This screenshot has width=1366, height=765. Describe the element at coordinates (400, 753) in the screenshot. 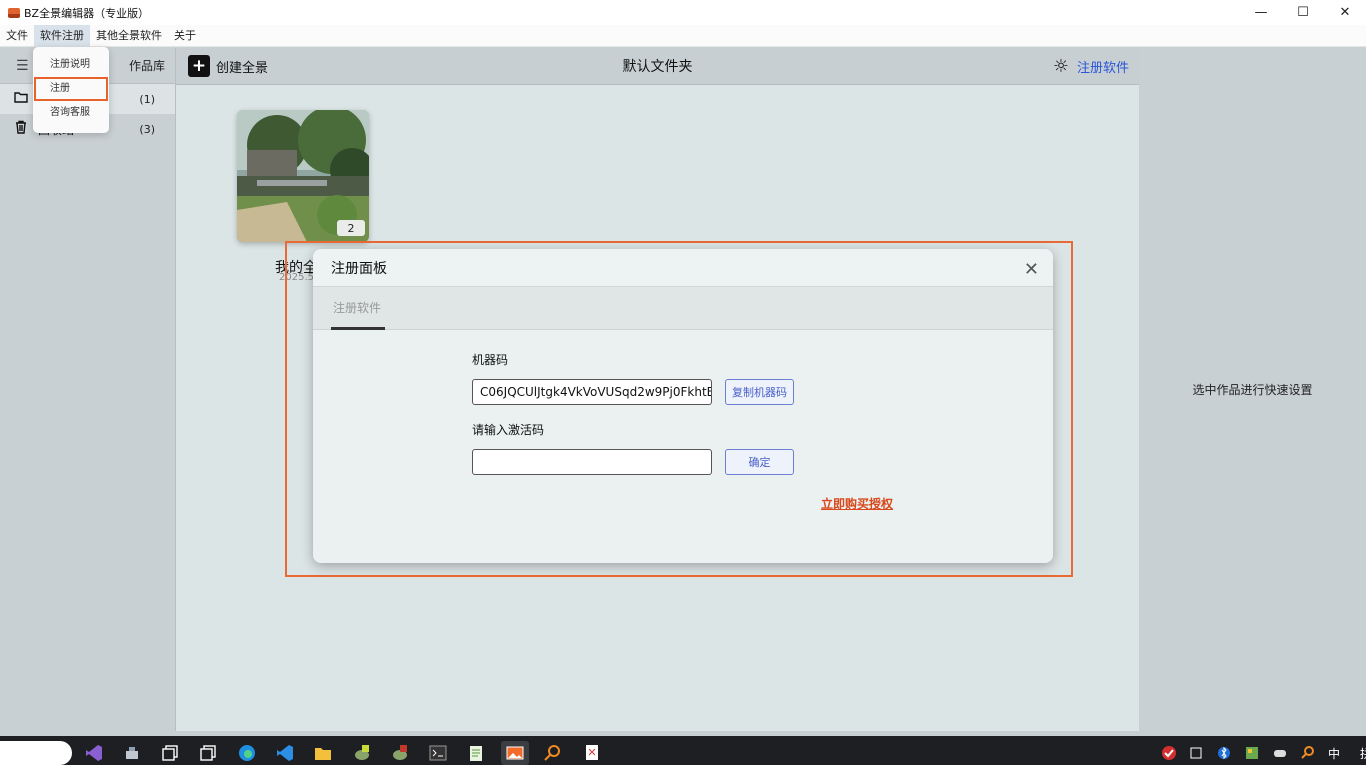

I see `app-icon-turtle-red` at that location.